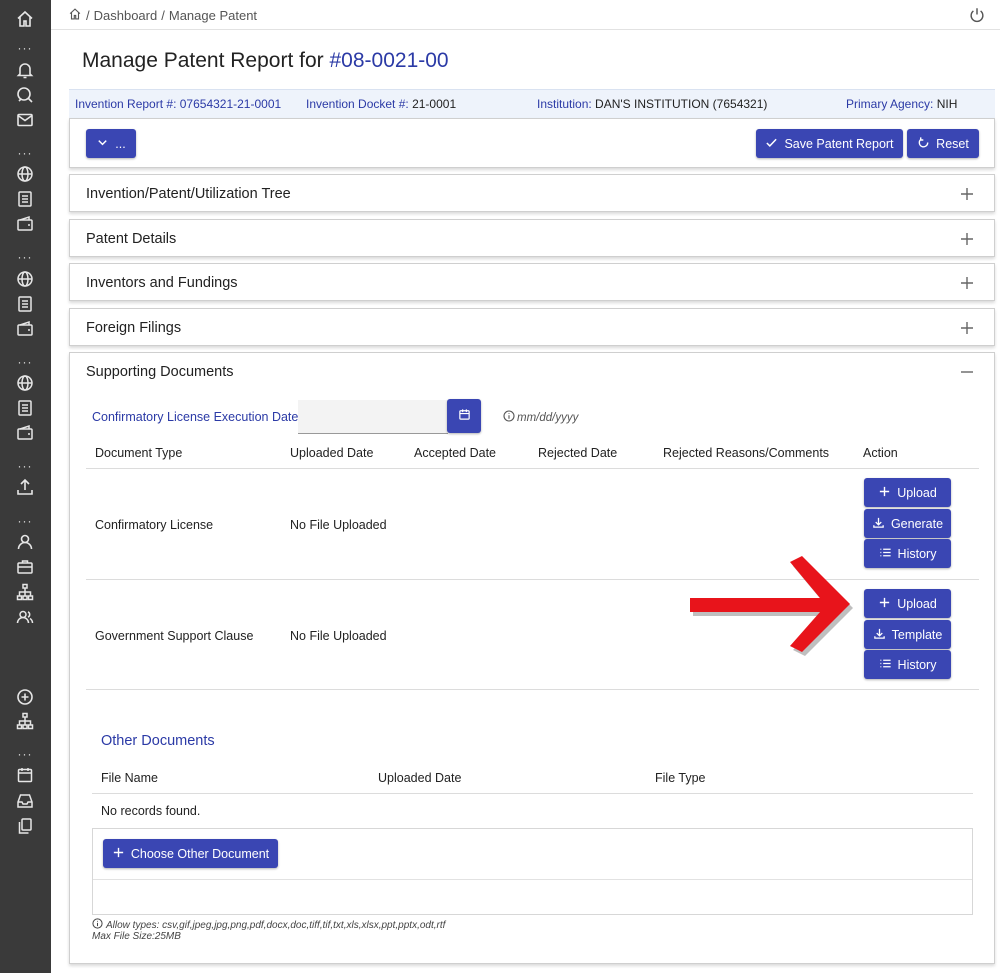  Describe the element at coordinates (839, 143) in the screenshot. I see `save-label: Save Patent Report` at that location.